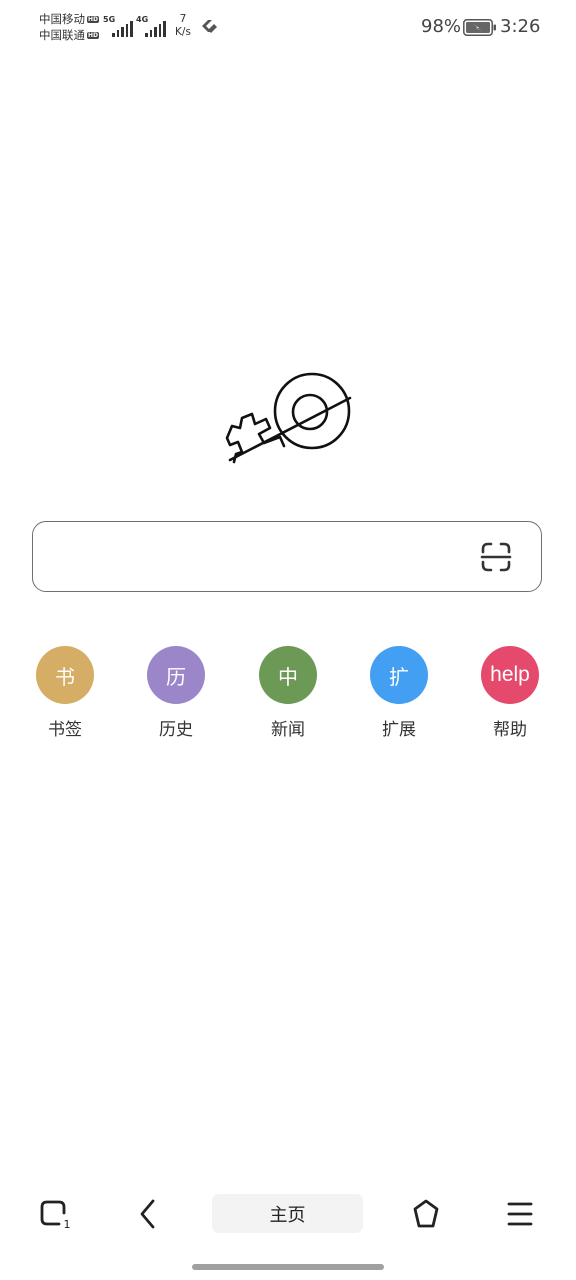 The image size is (576, 1280). Describe the element at coordinates (183, 32) in the screenshot. I see `network-speed-unit: K/s` at that location.